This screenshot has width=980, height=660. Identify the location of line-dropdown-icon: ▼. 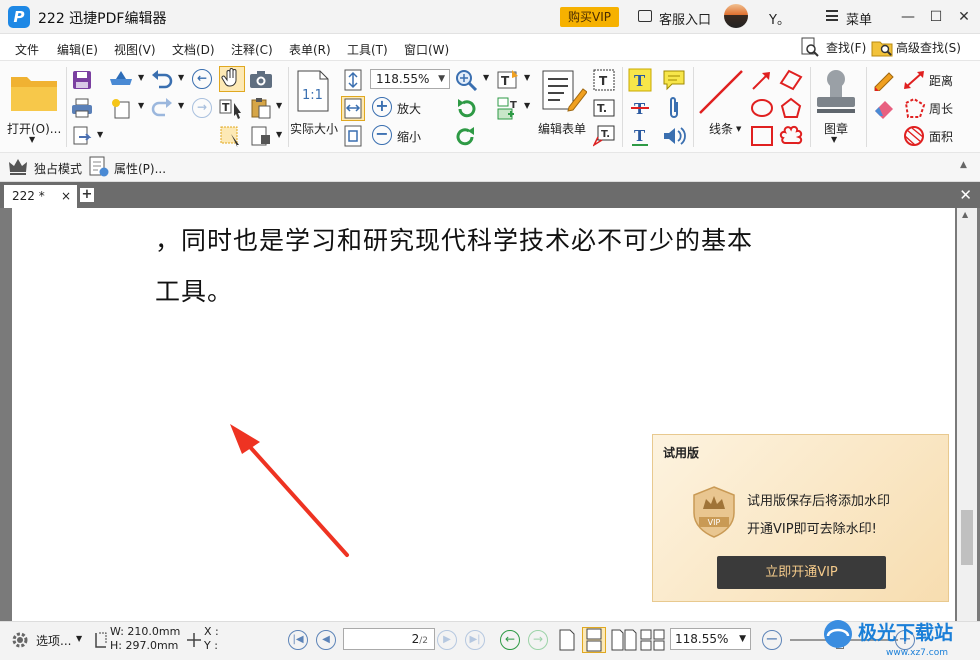
(738, 129).